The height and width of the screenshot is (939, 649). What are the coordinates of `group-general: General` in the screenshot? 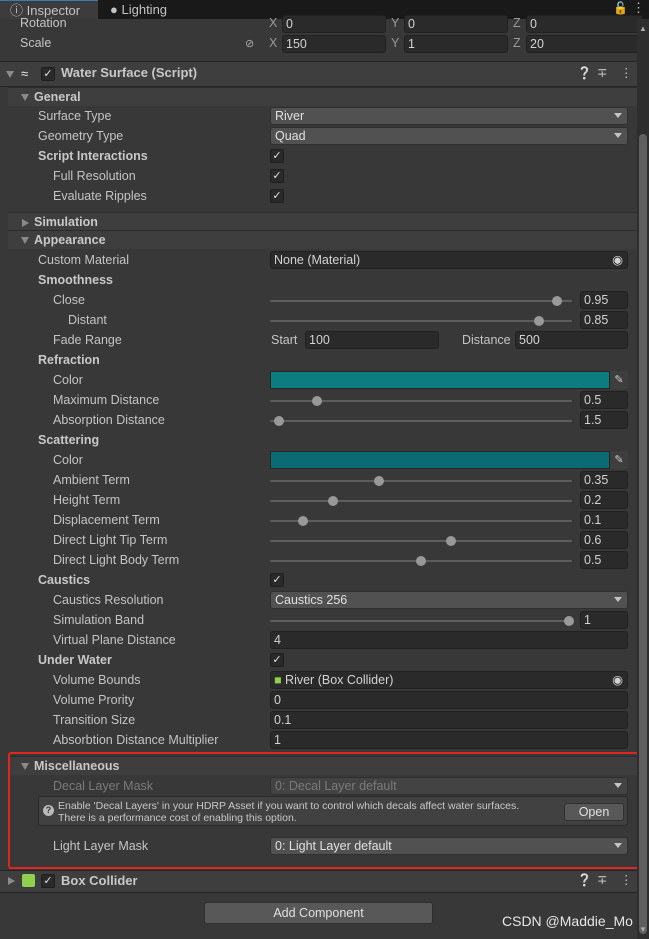 It's located at (322, 96).